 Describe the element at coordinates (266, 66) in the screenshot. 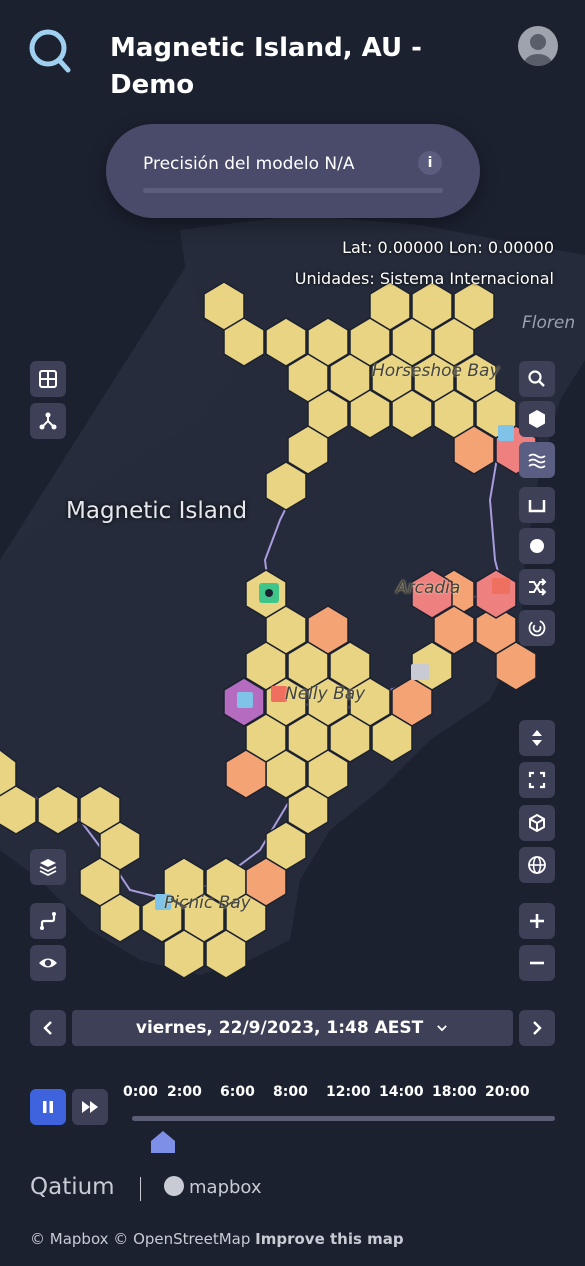

I see `page-title: Magnetic Island, AU - Demo` at that location.